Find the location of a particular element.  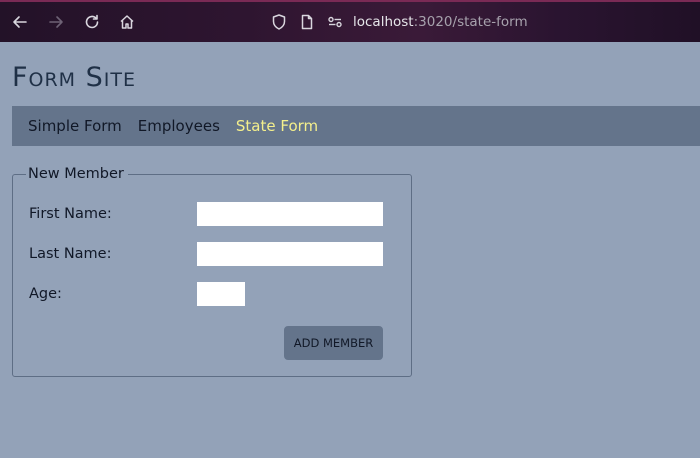

nav-simple-form: Simple Form is located at coordinates (75, 126).